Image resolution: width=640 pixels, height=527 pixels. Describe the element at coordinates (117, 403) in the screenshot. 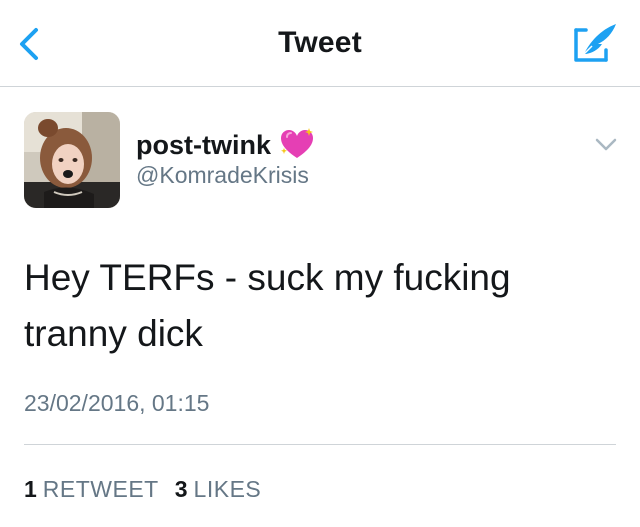

I see `tweet-timestamp: 23/02/2016, 01:15` at that location.